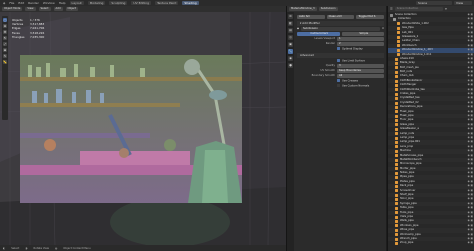 The width and height of the screenshot is (474, 251). What do you see at coordinates (167, 3) in the screenshot?
I see `workspace-tab-texture-paint: Texture Paint` at bounding box center [167, 3].